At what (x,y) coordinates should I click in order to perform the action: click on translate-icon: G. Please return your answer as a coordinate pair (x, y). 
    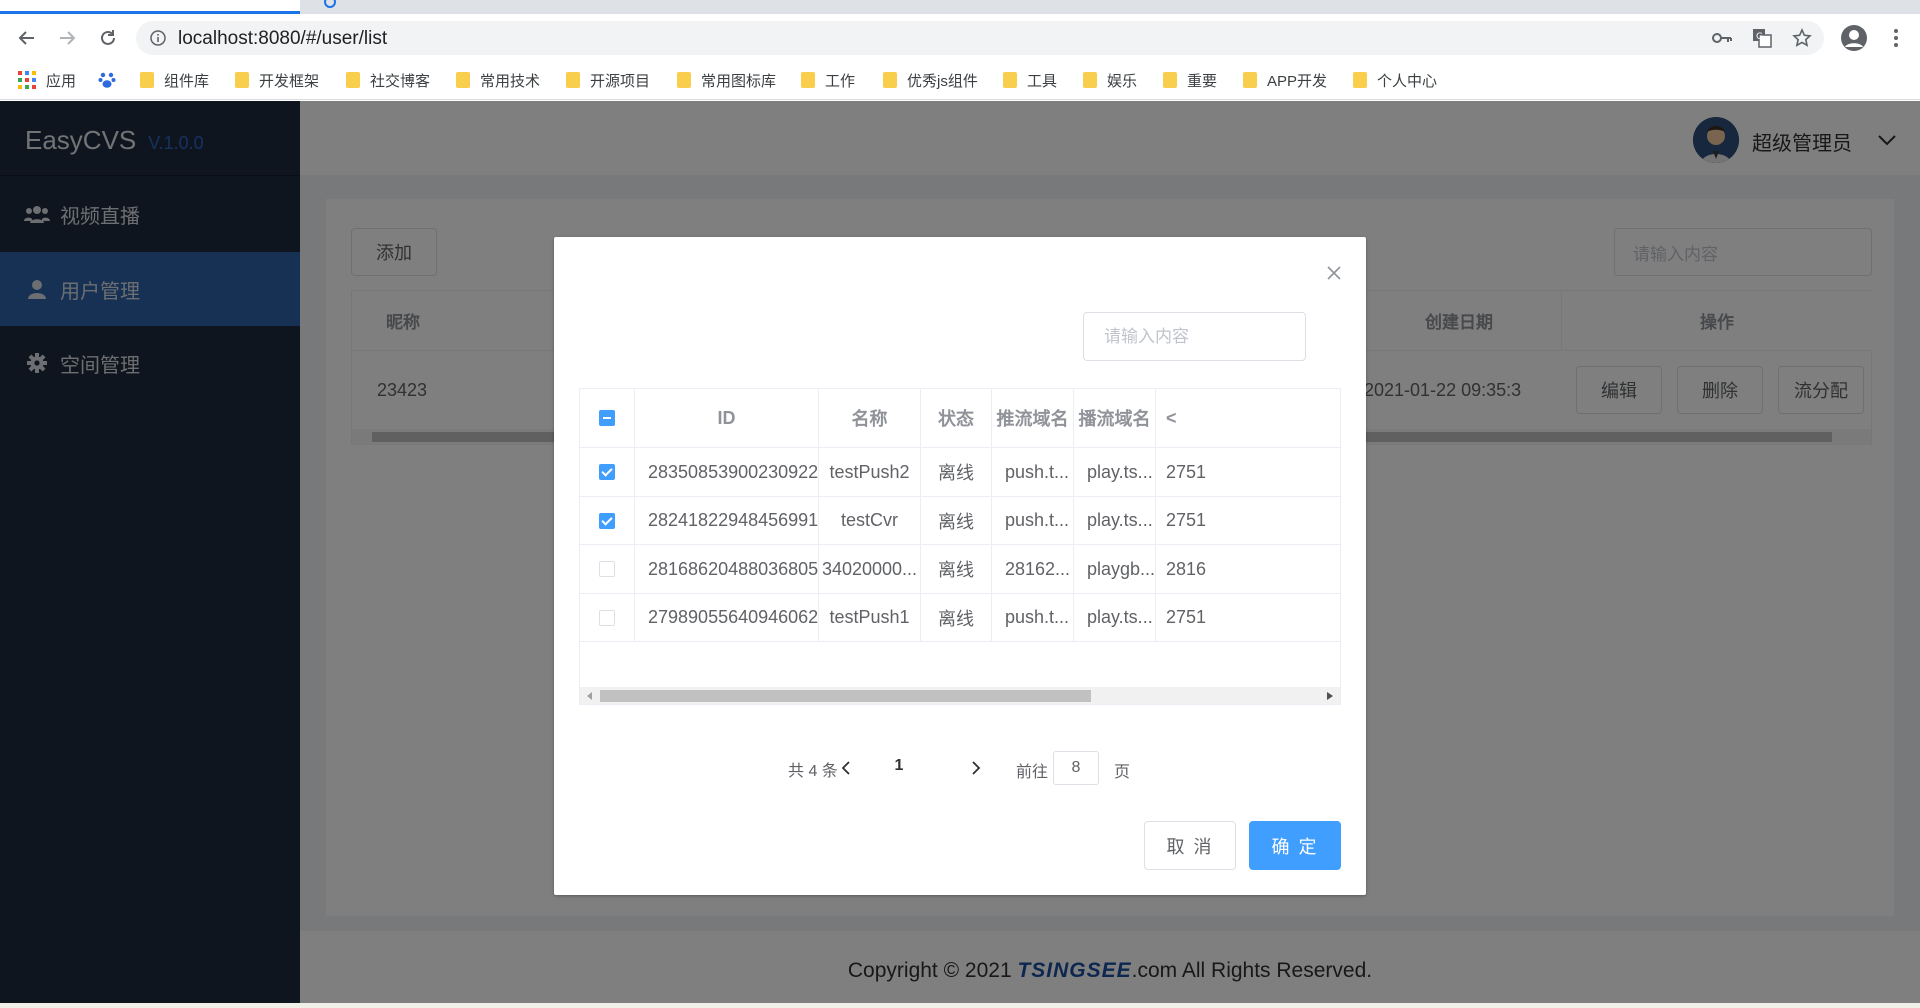
    Looking at the image, I should click on (1762, 38).